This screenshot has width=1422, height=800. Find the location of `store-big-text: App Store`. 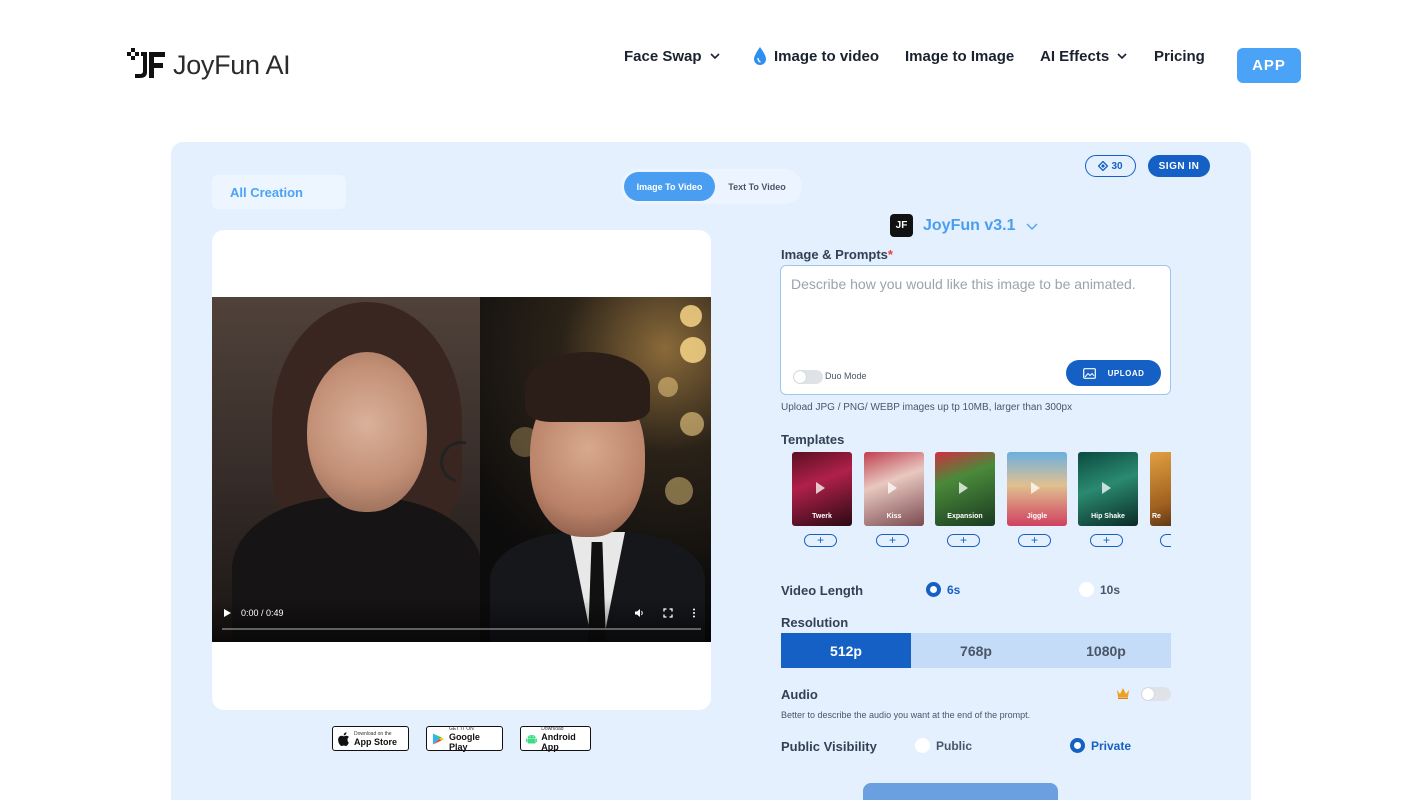

store-big-text: App Store is located at coordinates (376, 741).